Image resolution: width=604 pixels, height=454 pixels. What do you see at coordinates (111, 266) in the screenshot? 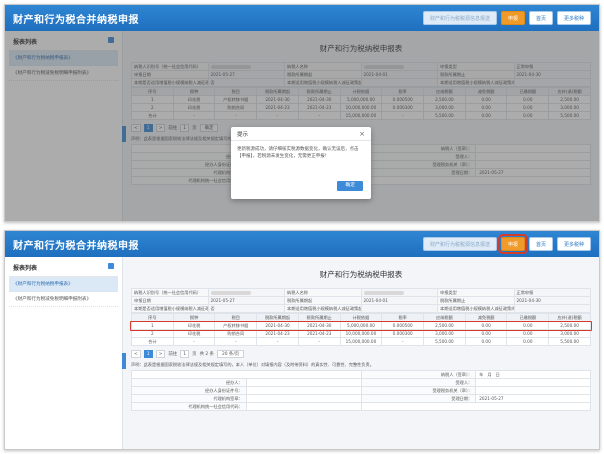
I see `menu-icon` at bounding box center [111, 266].